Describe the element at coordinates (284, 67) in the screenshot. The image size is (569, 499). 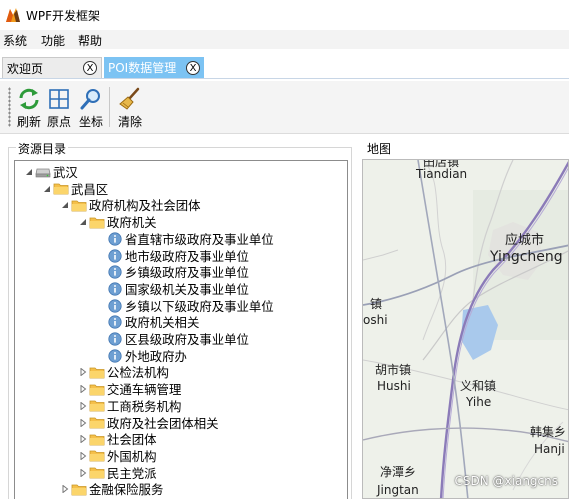
I see `tab-strip: 欢迎页 X POI数据管理 X` at that location.